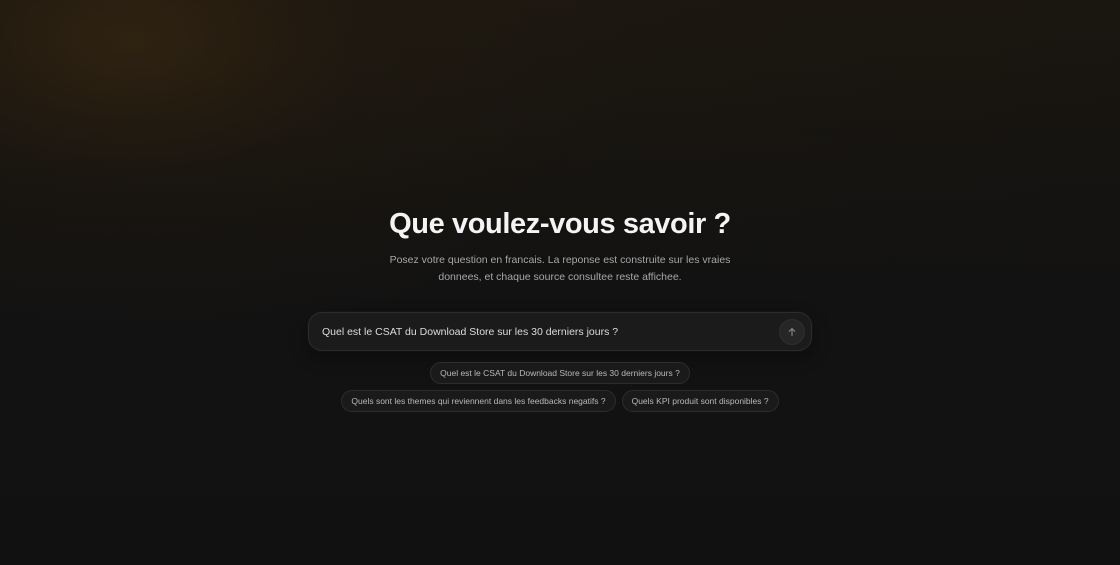  Describe the element at coordinates (560, 224) in the screenshot. I see `page-title: Que voulez-vous savoir ?` at that location.